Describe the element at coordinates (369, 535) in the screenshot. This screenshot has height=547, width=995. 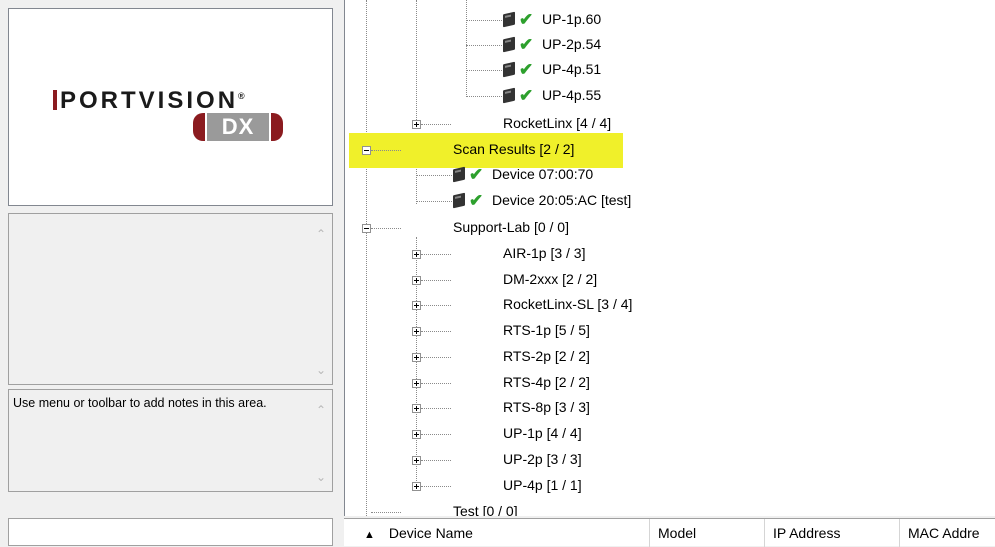
I see `sort-ascending-icon: ▲` at that location.